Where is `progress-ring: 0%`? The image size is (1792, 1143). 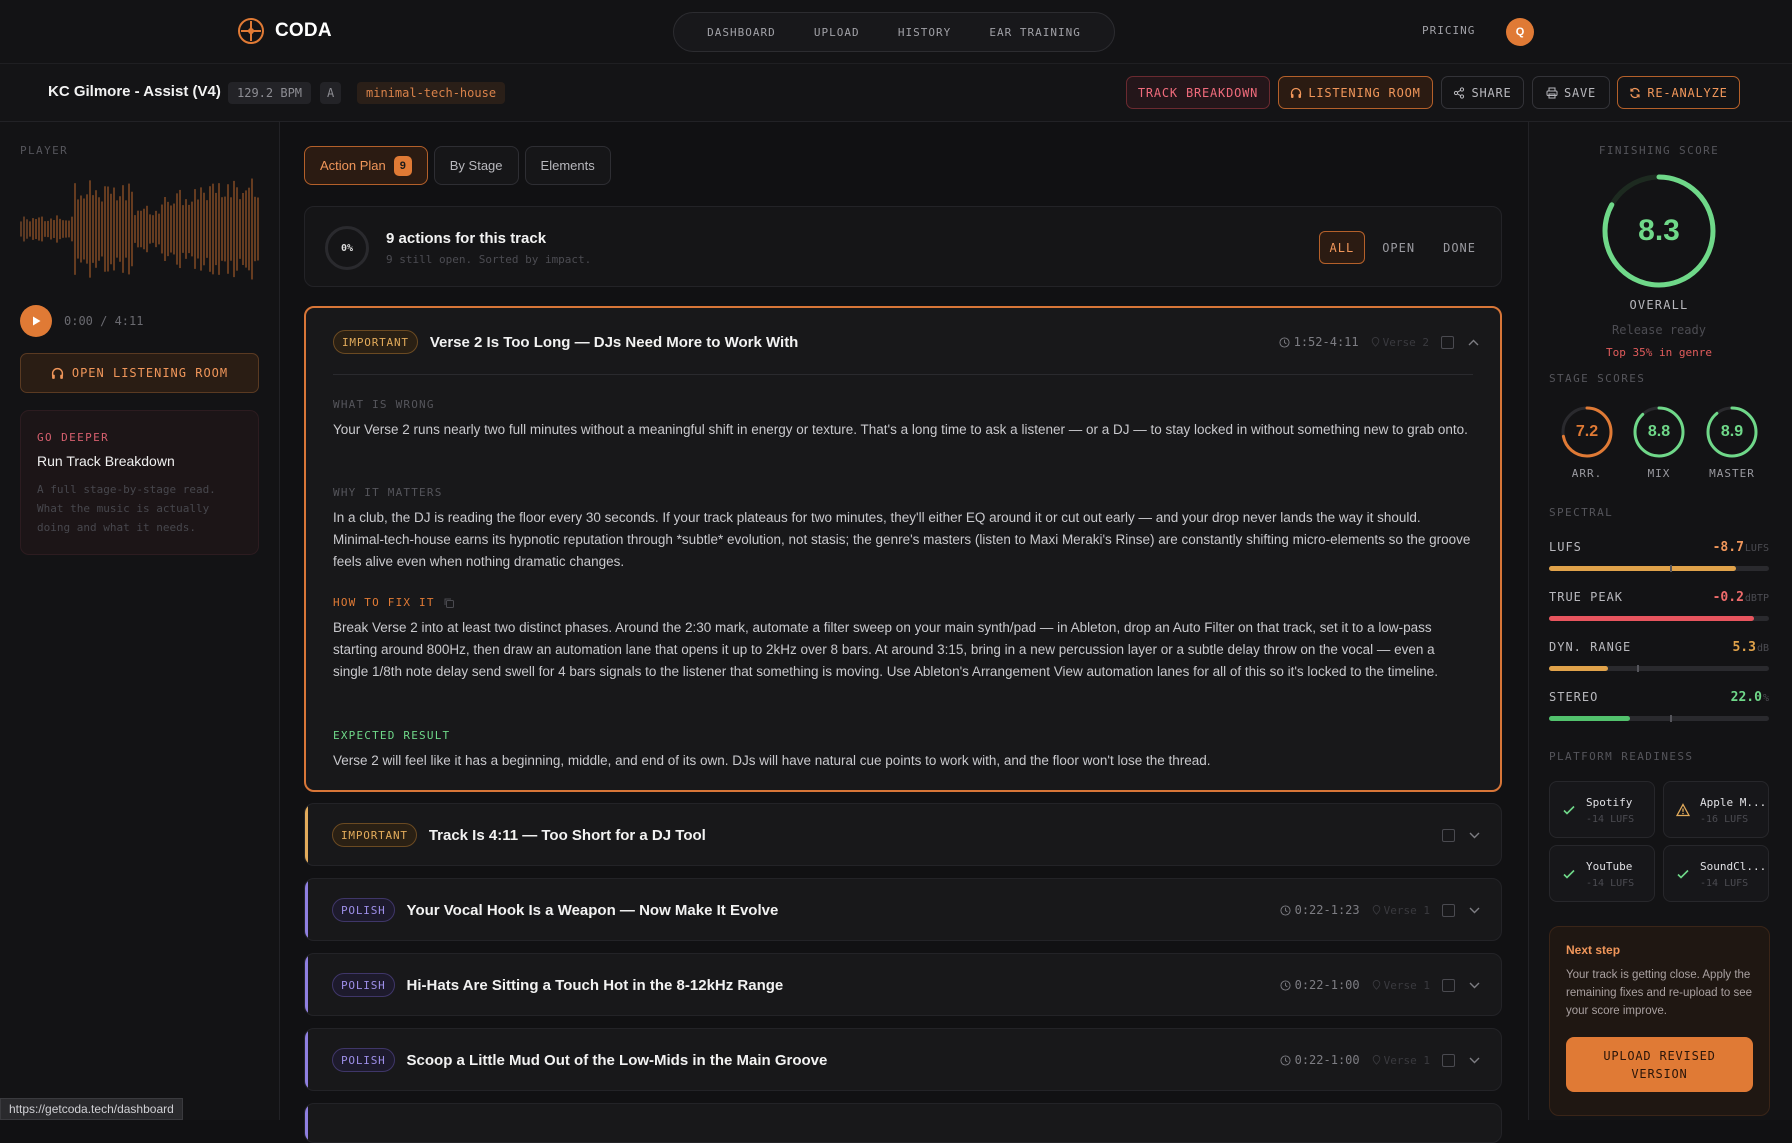 progress-ring: 0% is located at coordinates (347, 248).